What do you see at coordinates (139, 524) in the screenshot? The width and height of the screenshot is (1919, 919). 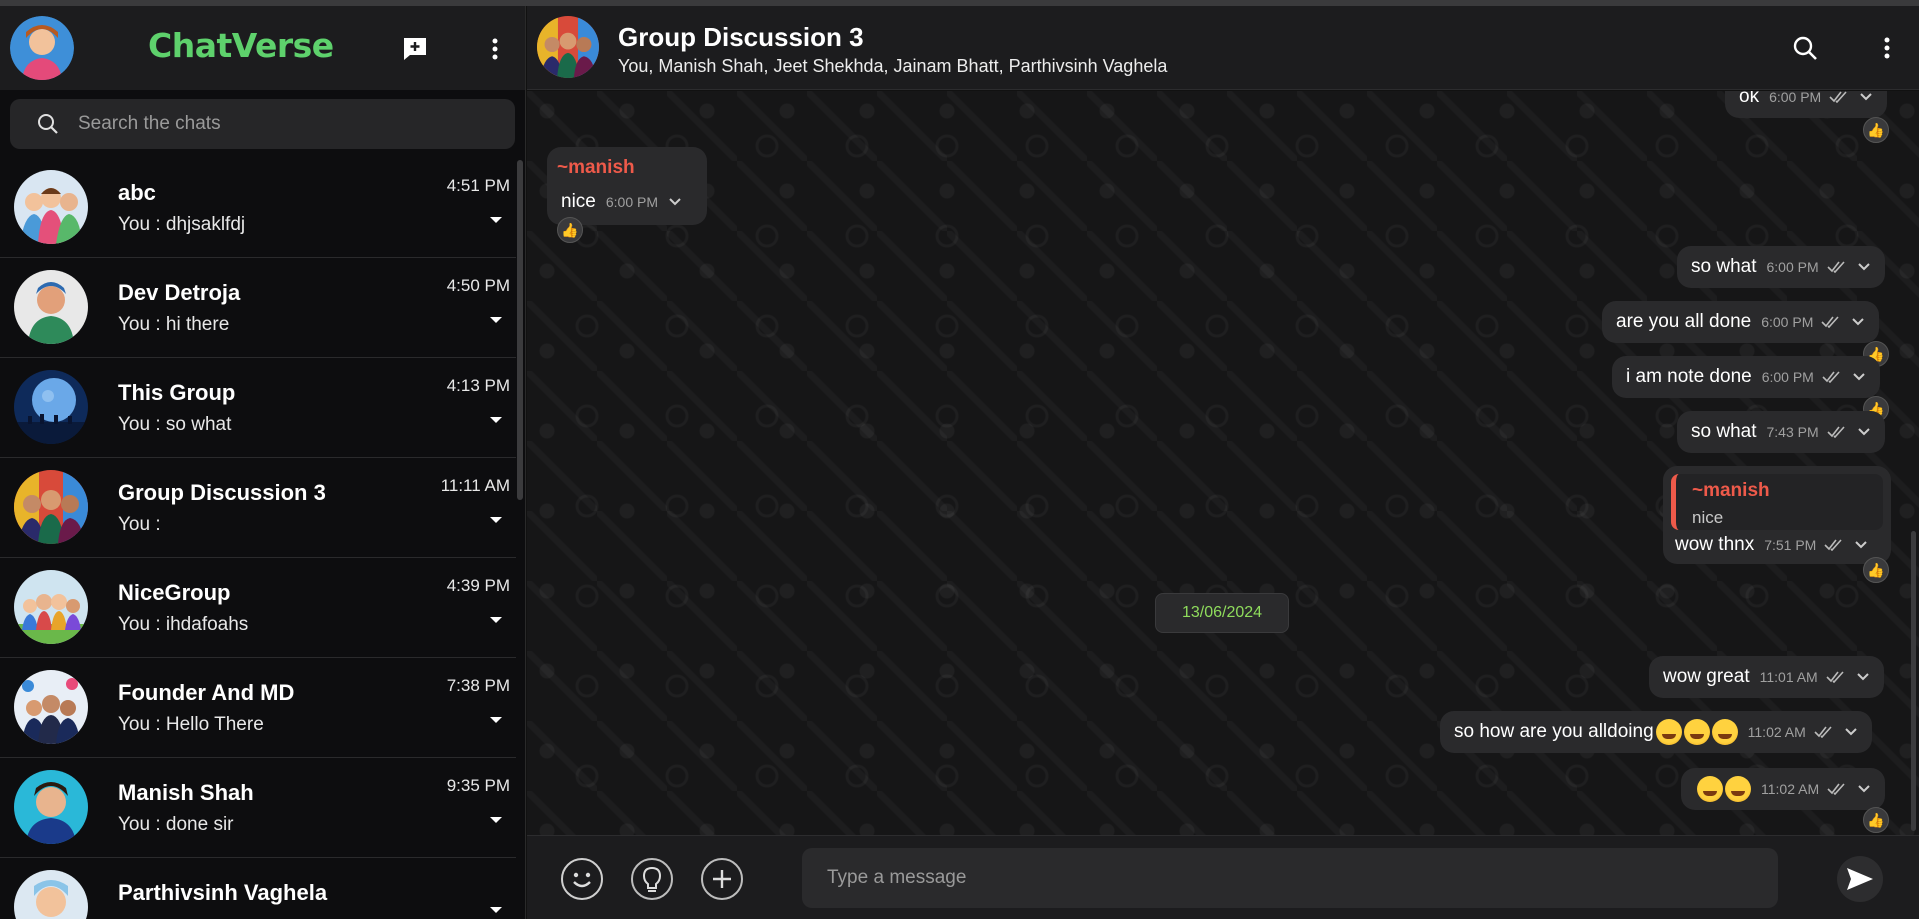 I see `chat-last-message: You :` at bounding box center [139, 524].